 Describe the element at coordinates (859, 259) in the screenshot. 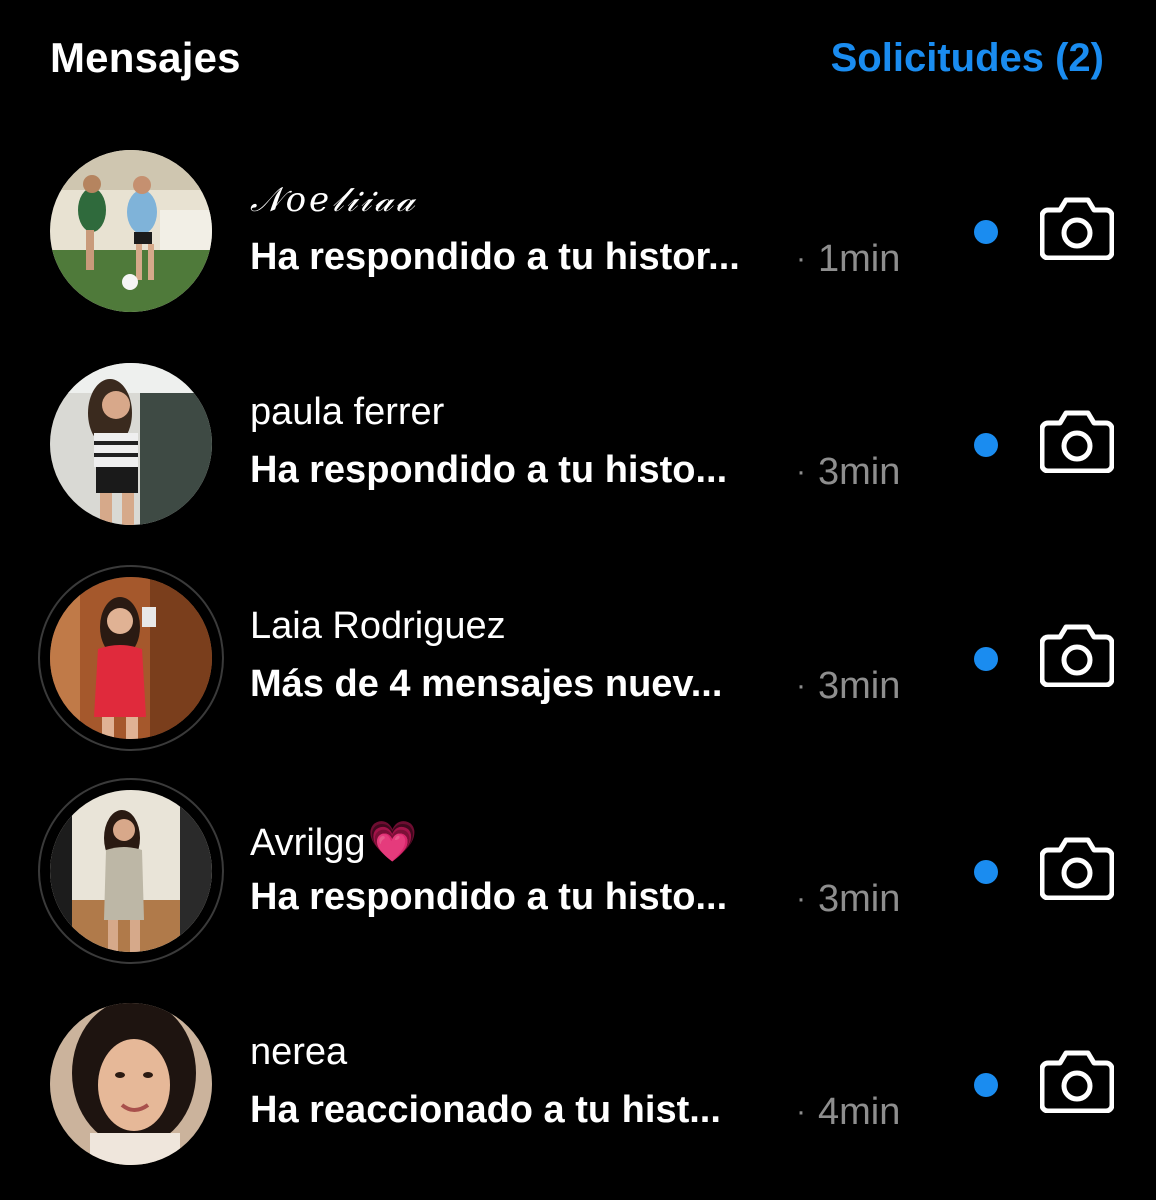

I see `time-label: 1min` at that location.